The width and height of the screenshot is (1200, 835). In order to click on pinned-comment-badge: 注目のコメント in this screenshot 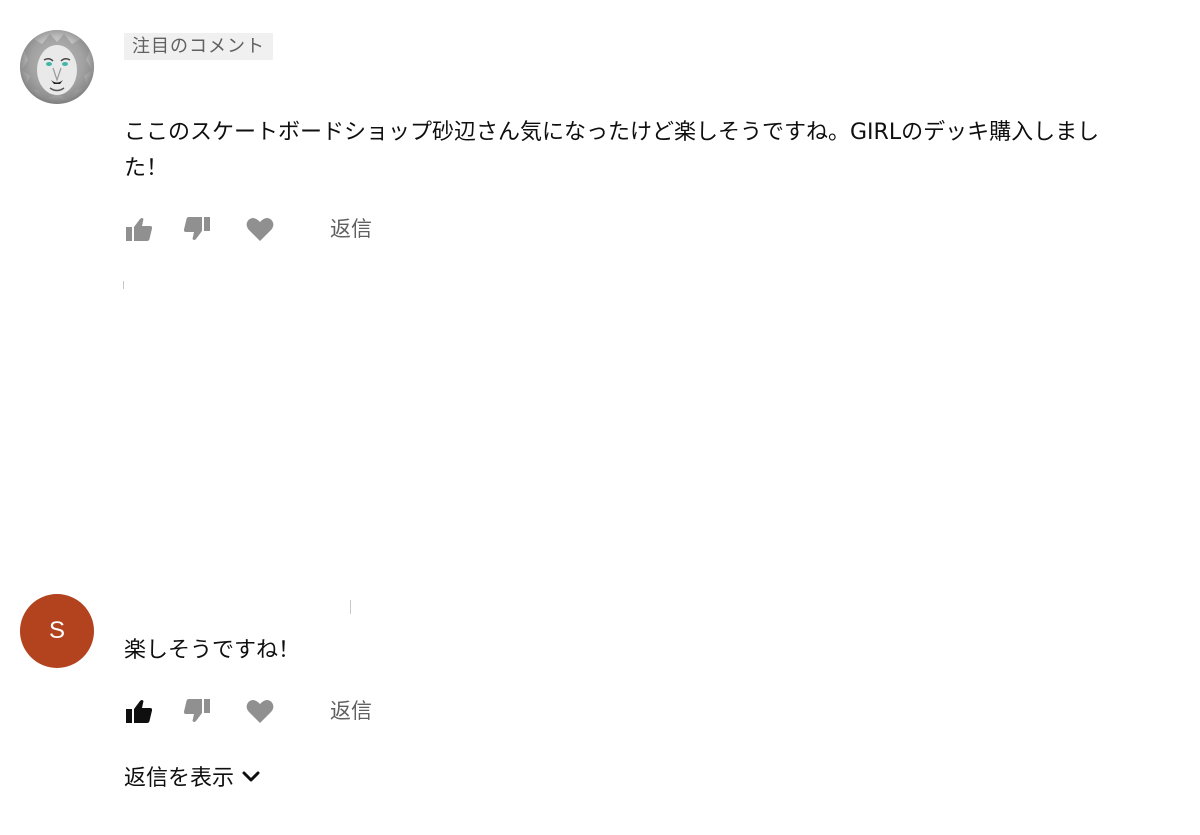, I will do `click(198, 46)`.